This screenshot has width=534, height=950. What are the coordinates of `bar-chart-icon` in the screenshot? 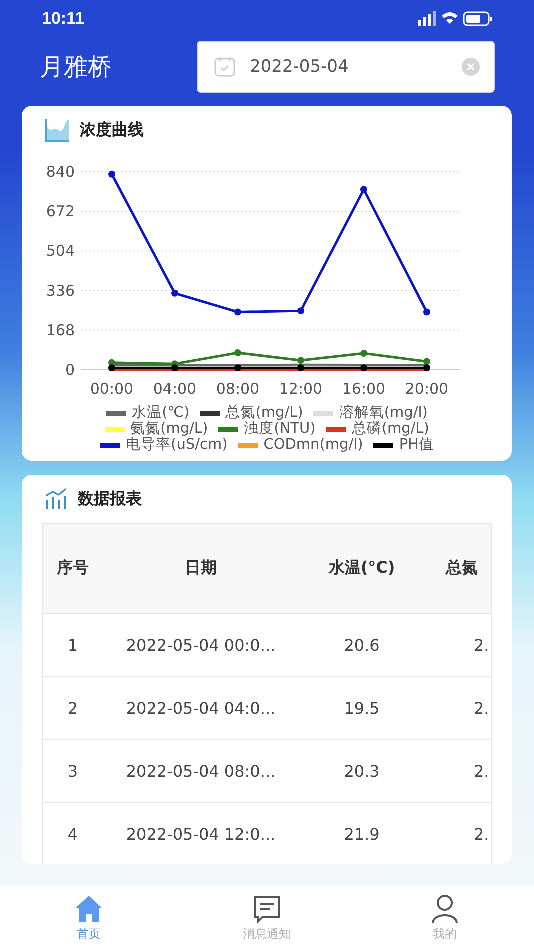 It's located at (56, 499).